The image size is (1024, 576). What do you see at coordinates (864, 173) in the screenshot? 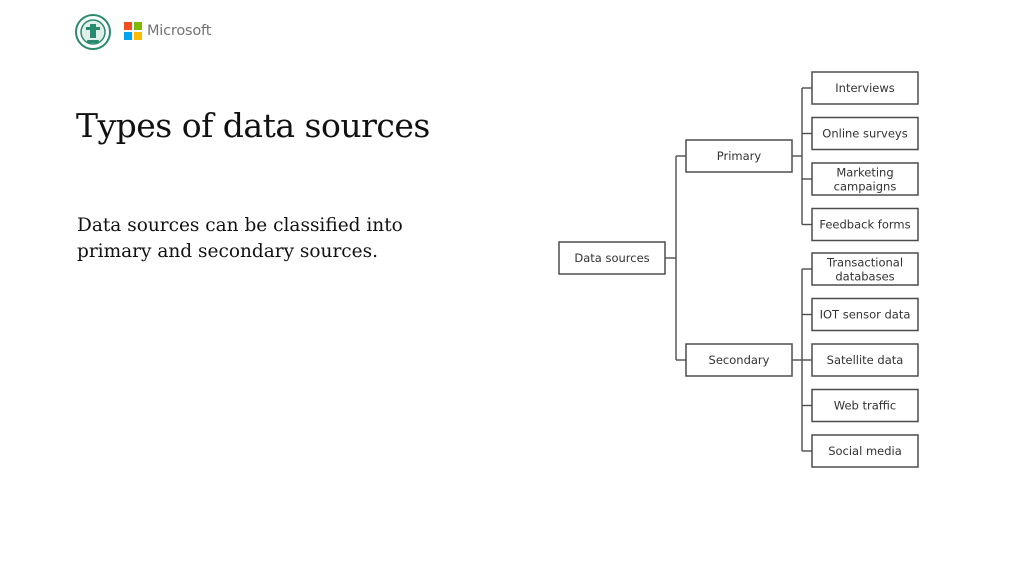
I see `node-marketing-campaigns-label-line-1: Marketing` at bounding box center [864, 173].